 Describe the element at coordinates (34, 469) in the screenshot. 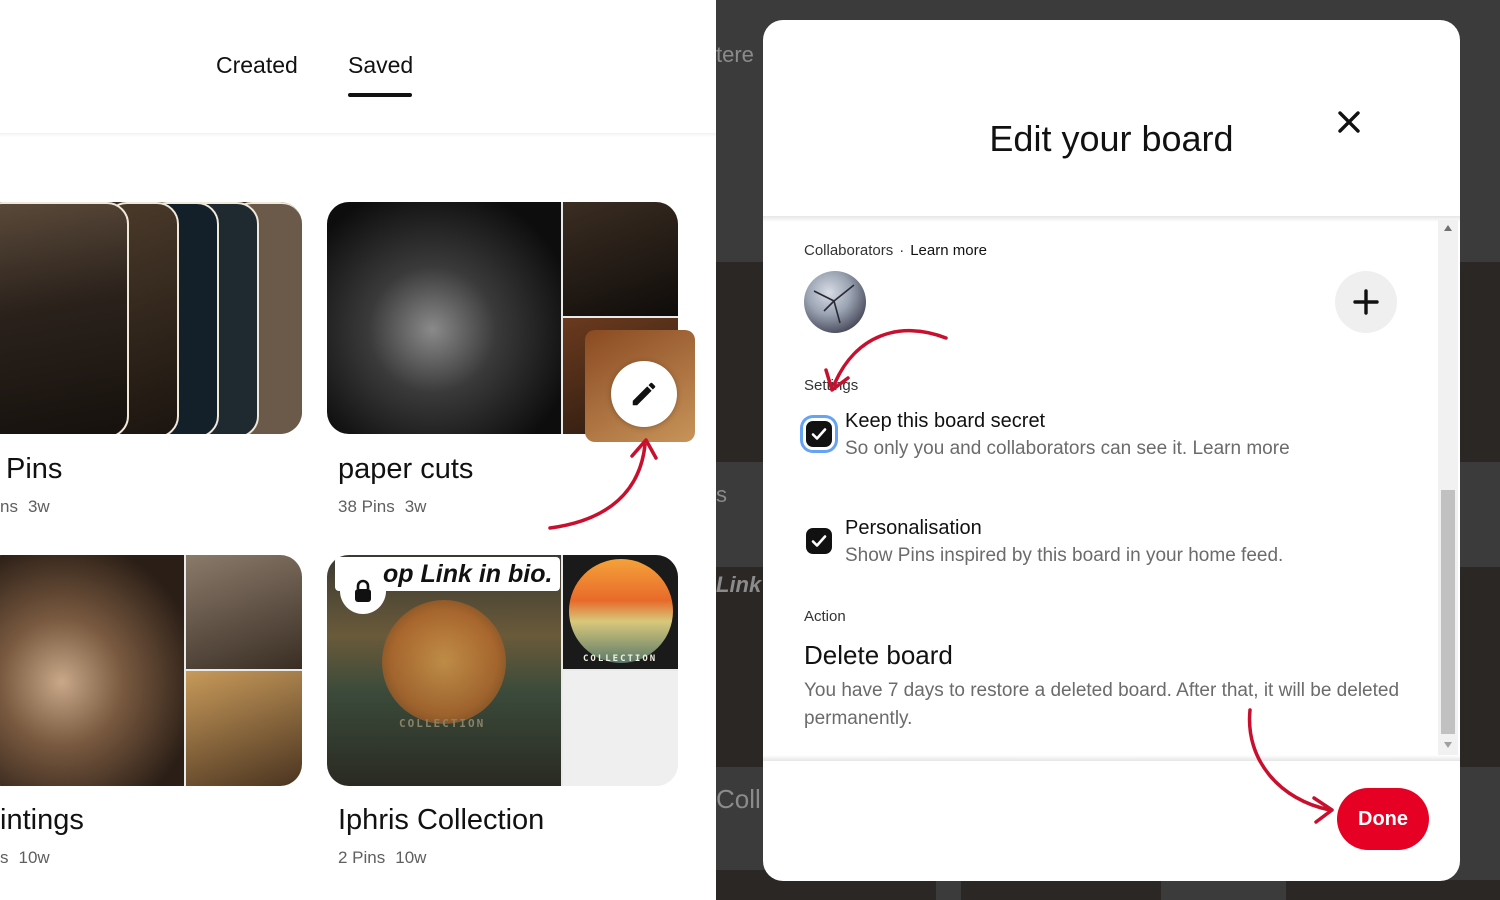

I see `board-title: Pins` at that location.